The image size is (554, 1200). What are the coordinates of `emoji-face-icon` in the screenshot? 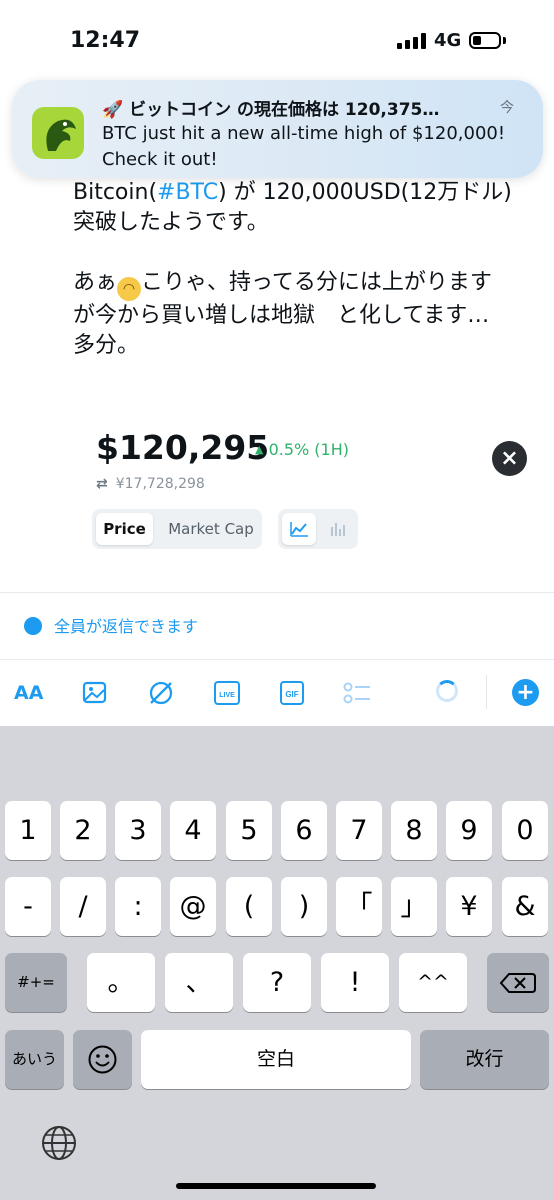 It's located at (102, 1059).